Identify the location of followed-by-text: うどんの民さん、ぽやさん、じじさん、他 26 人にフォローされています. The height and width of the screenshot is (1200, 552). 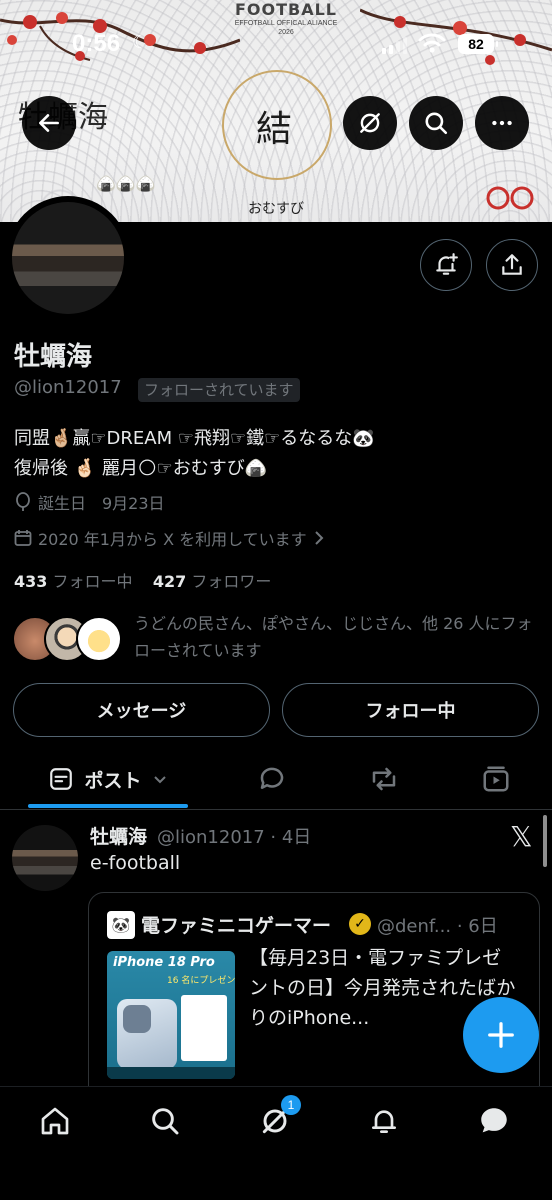
(334, 637).